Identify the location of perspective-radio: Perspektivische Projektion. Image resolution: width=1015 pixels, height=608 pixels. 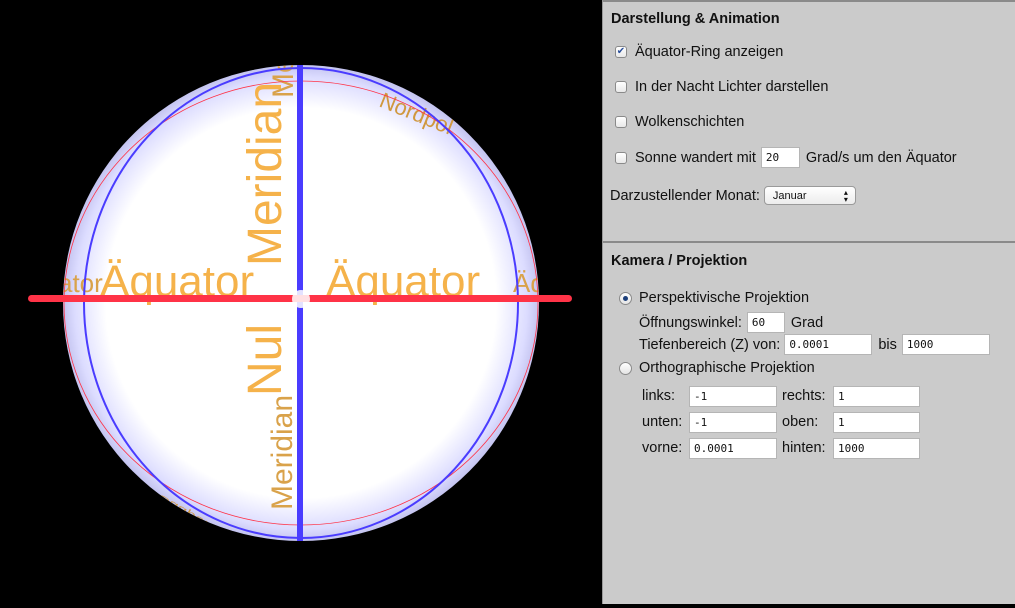
(714, 298).